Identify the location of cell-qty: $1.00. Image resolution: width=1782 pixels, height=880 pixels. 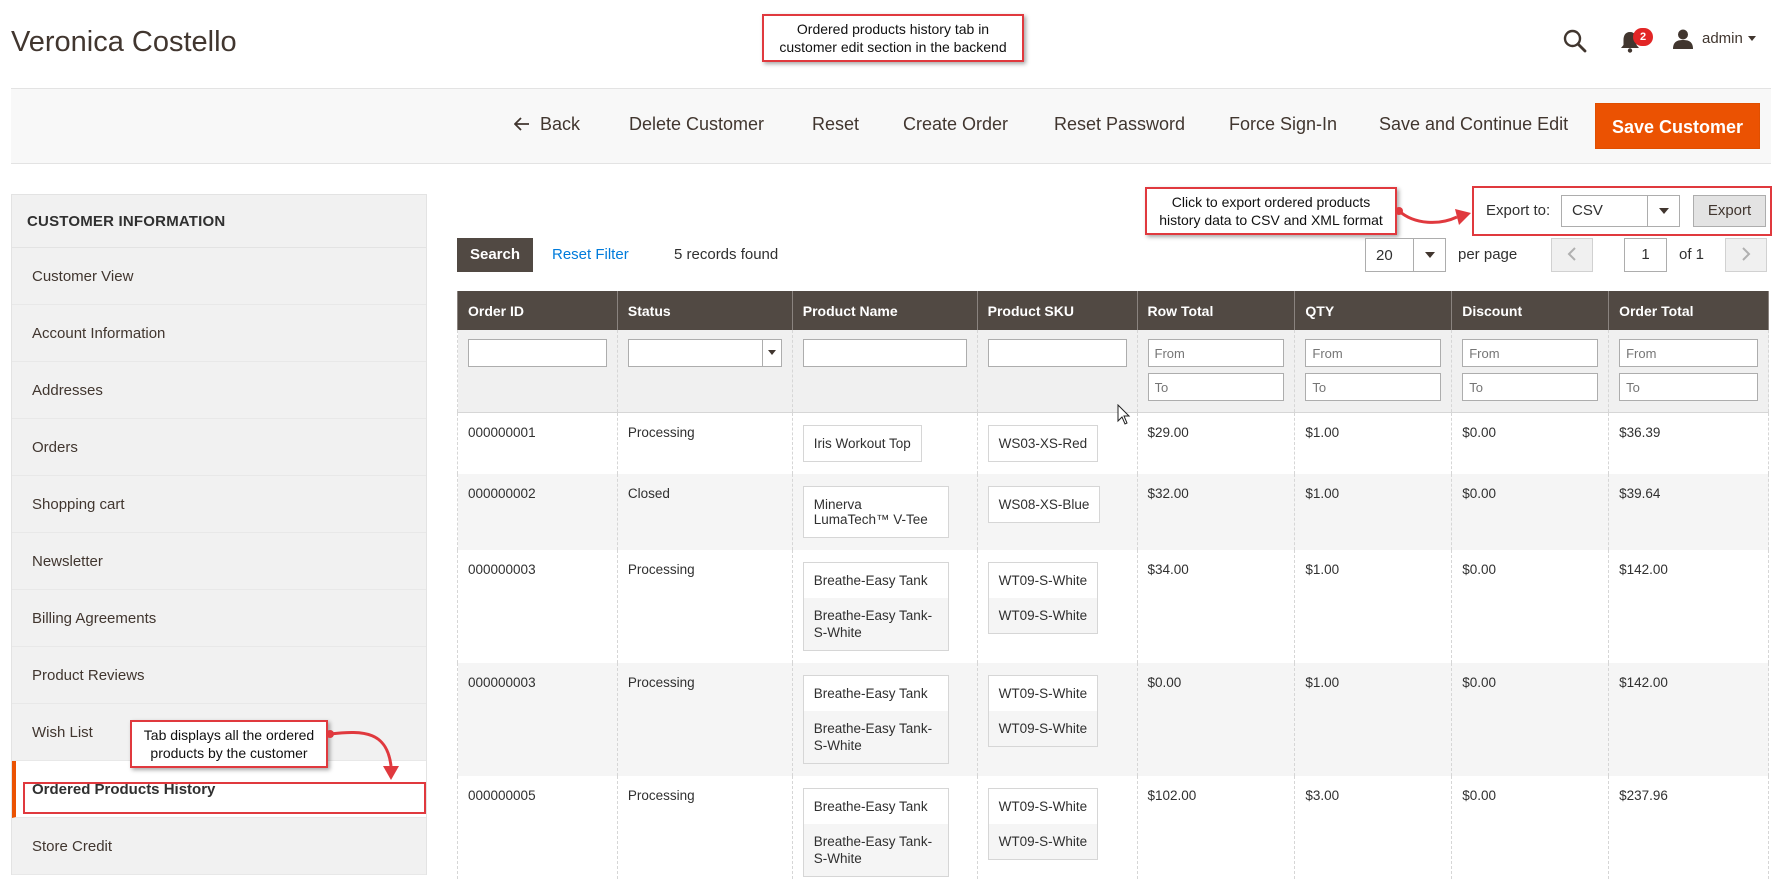
(1373, 606).